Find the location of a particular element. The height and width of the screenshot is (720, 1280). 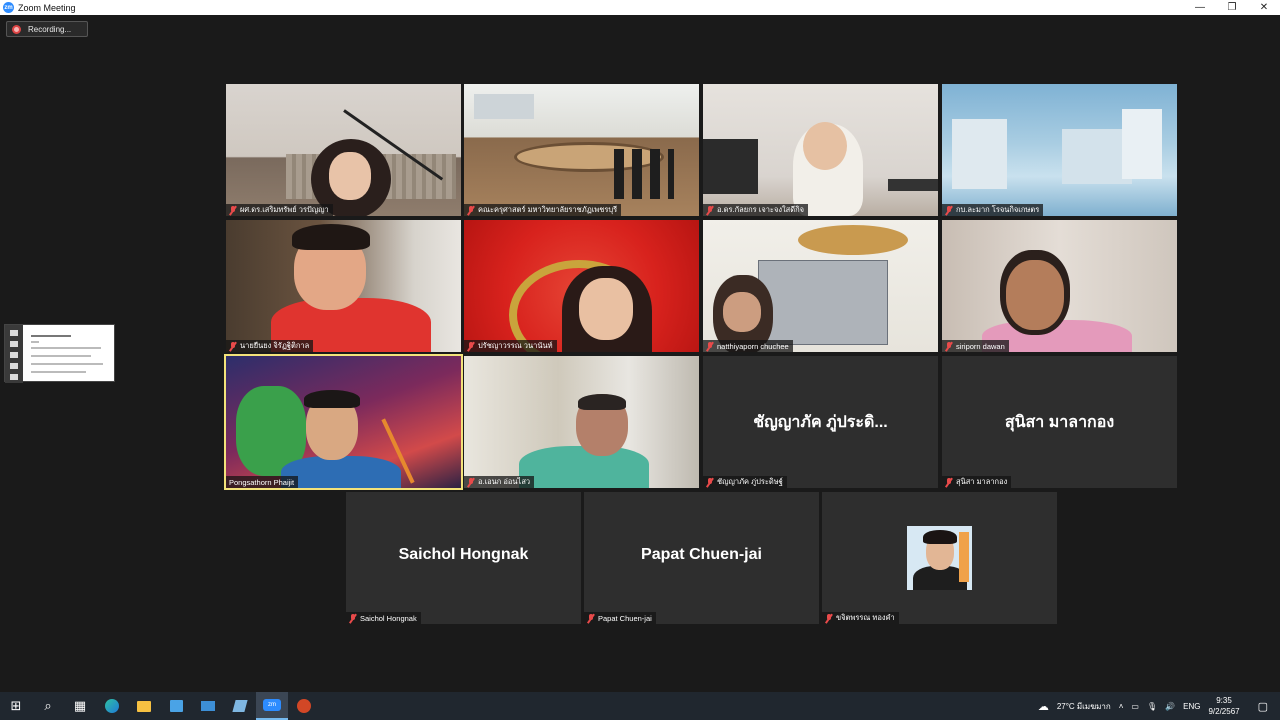

window-controls: — ❐ ✕ is located at coordinates (1232, 7).